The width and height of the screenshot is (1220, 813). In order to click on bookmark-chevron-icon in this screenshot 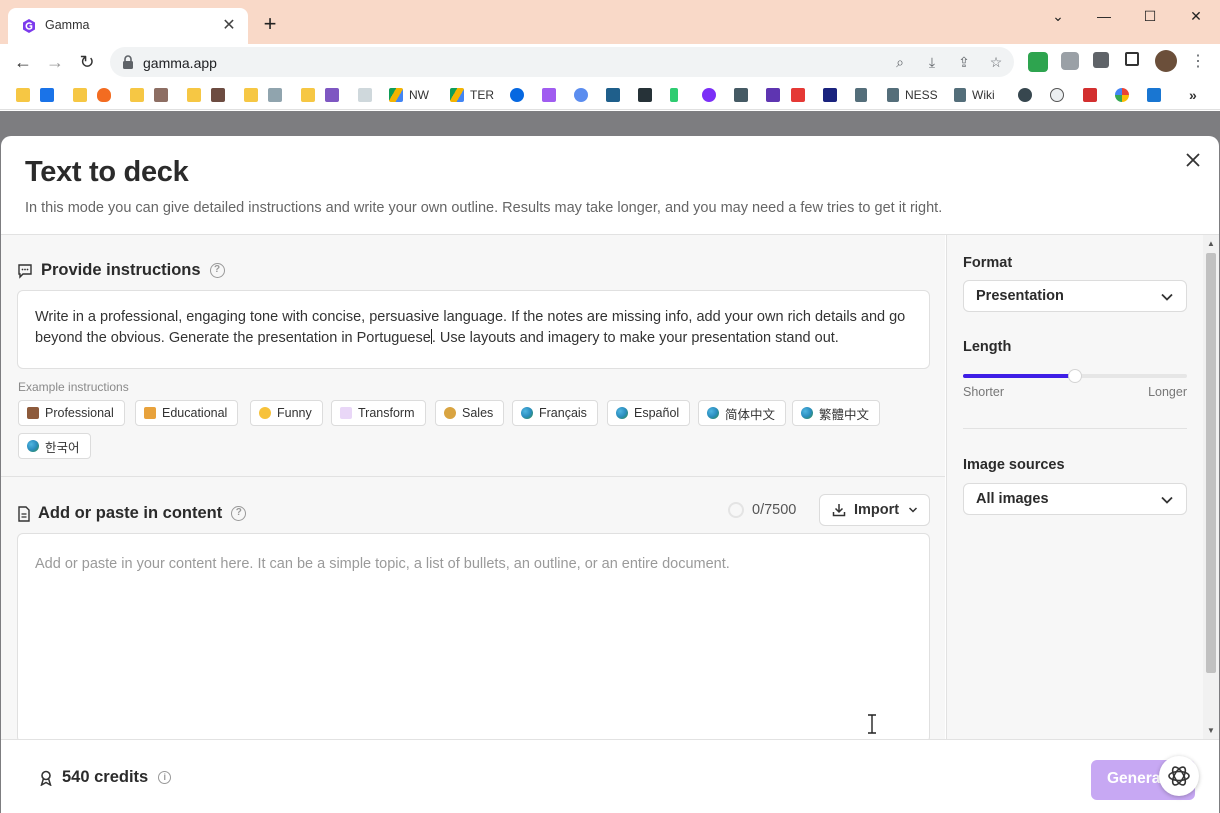, I will do `click(674, 95)`.